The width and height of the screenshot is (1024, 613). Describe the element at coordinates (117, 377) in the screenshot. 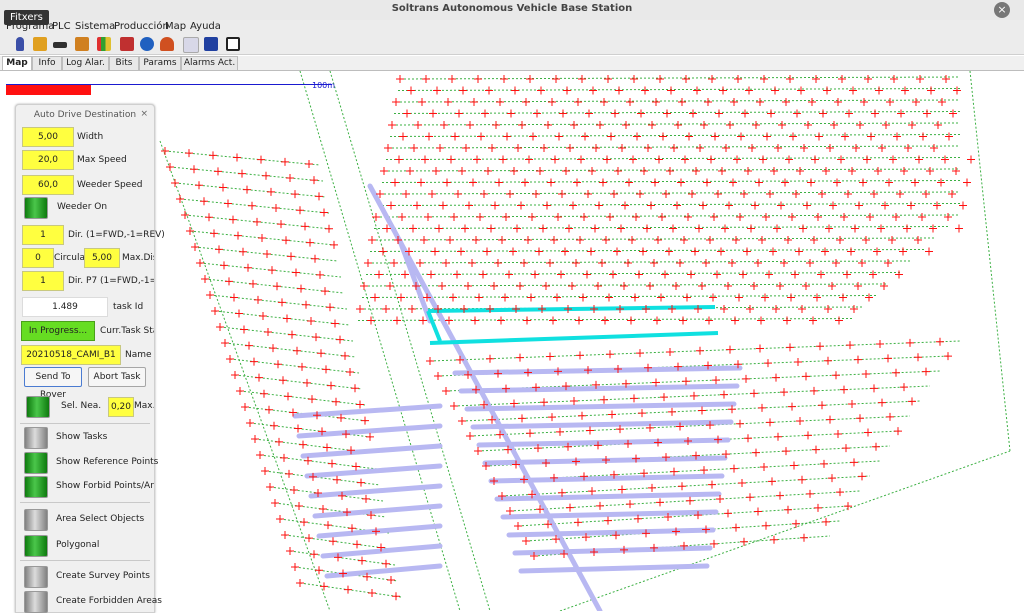

I see `abort-task-button: Abort Task` at that location.